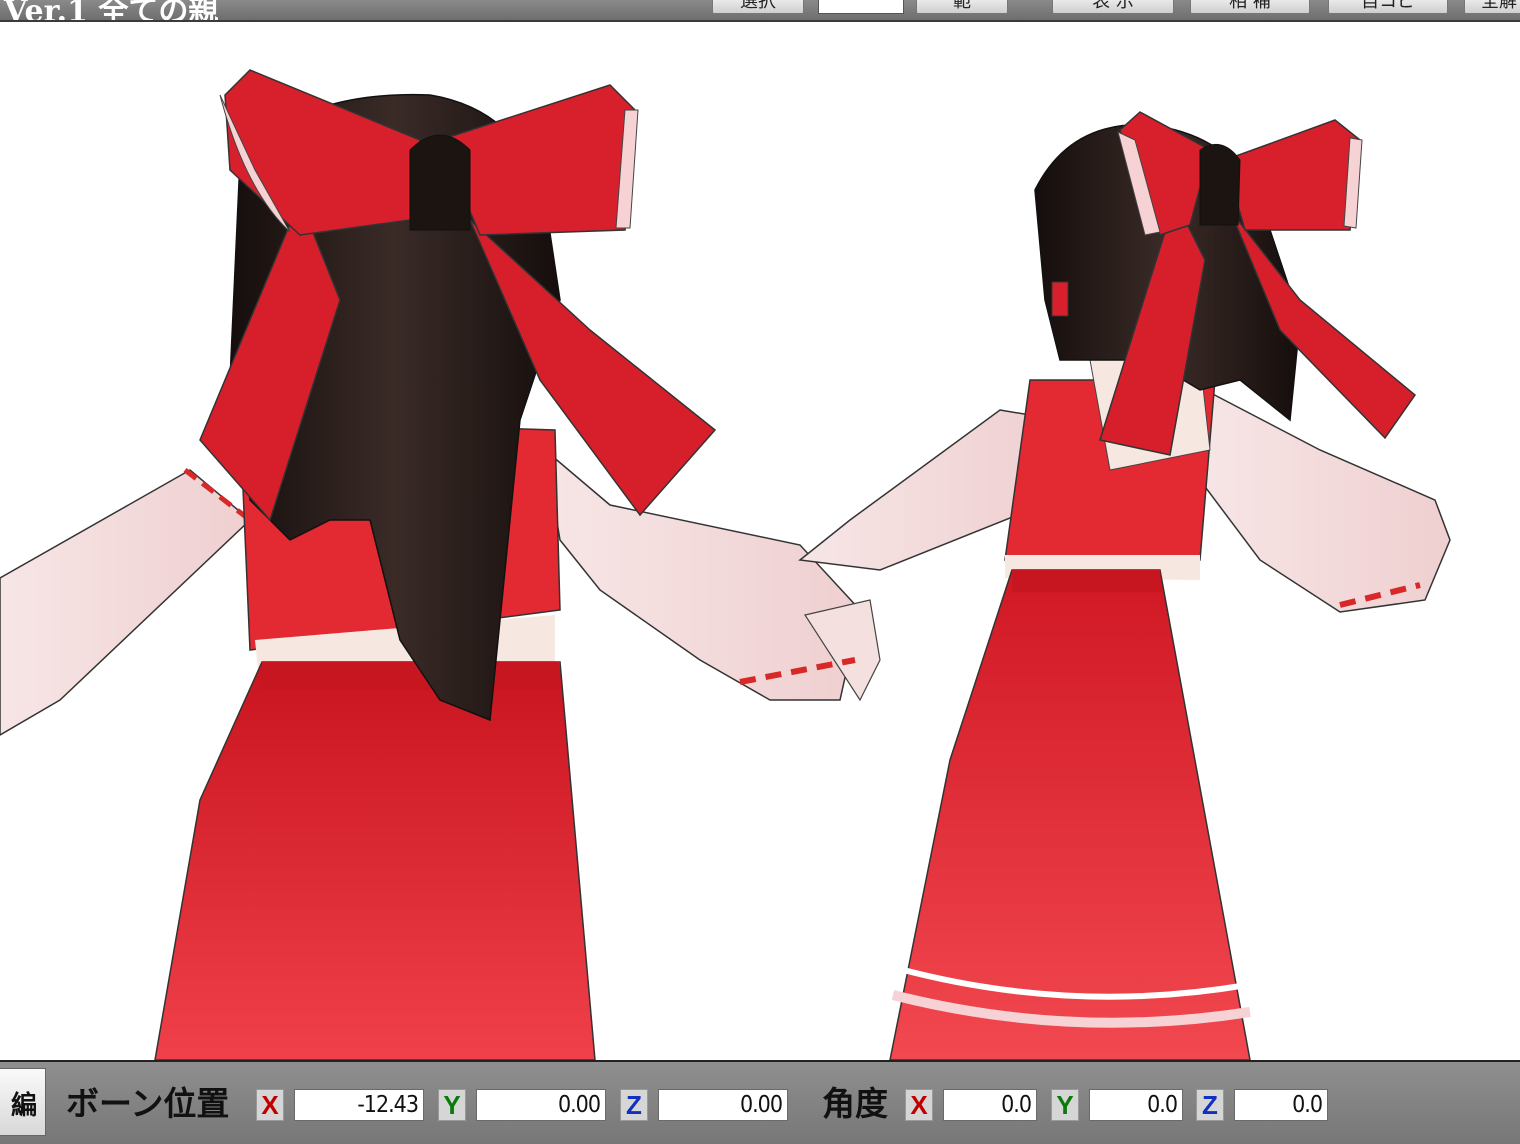 This screenshot has width=1520, height=1144. Describe the element at coordinates (990, 1105) in the screenshot. I see `angle-x-field: 0.0` at that location.